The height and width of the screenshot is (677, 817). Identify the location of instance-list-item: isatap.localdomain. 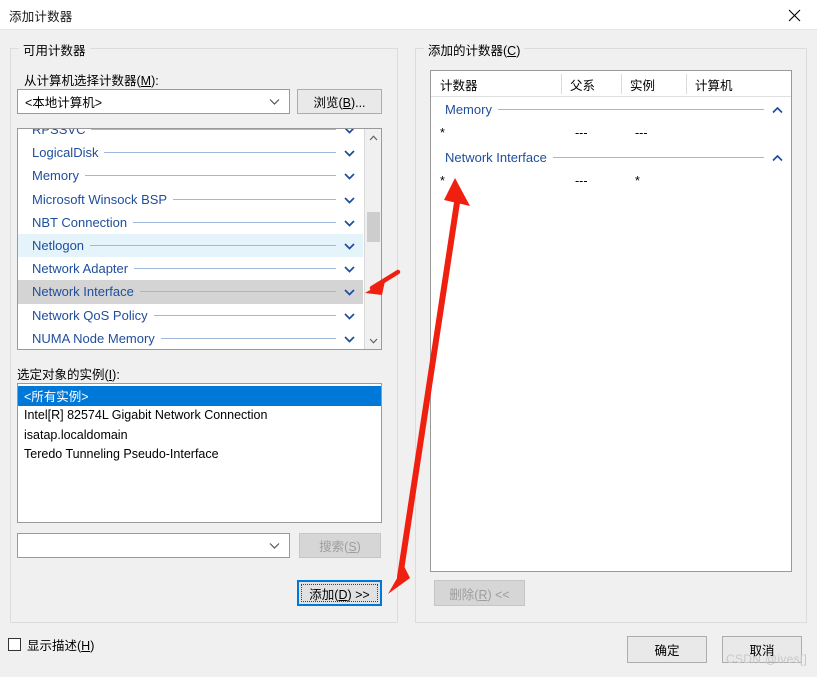
(199, 435).